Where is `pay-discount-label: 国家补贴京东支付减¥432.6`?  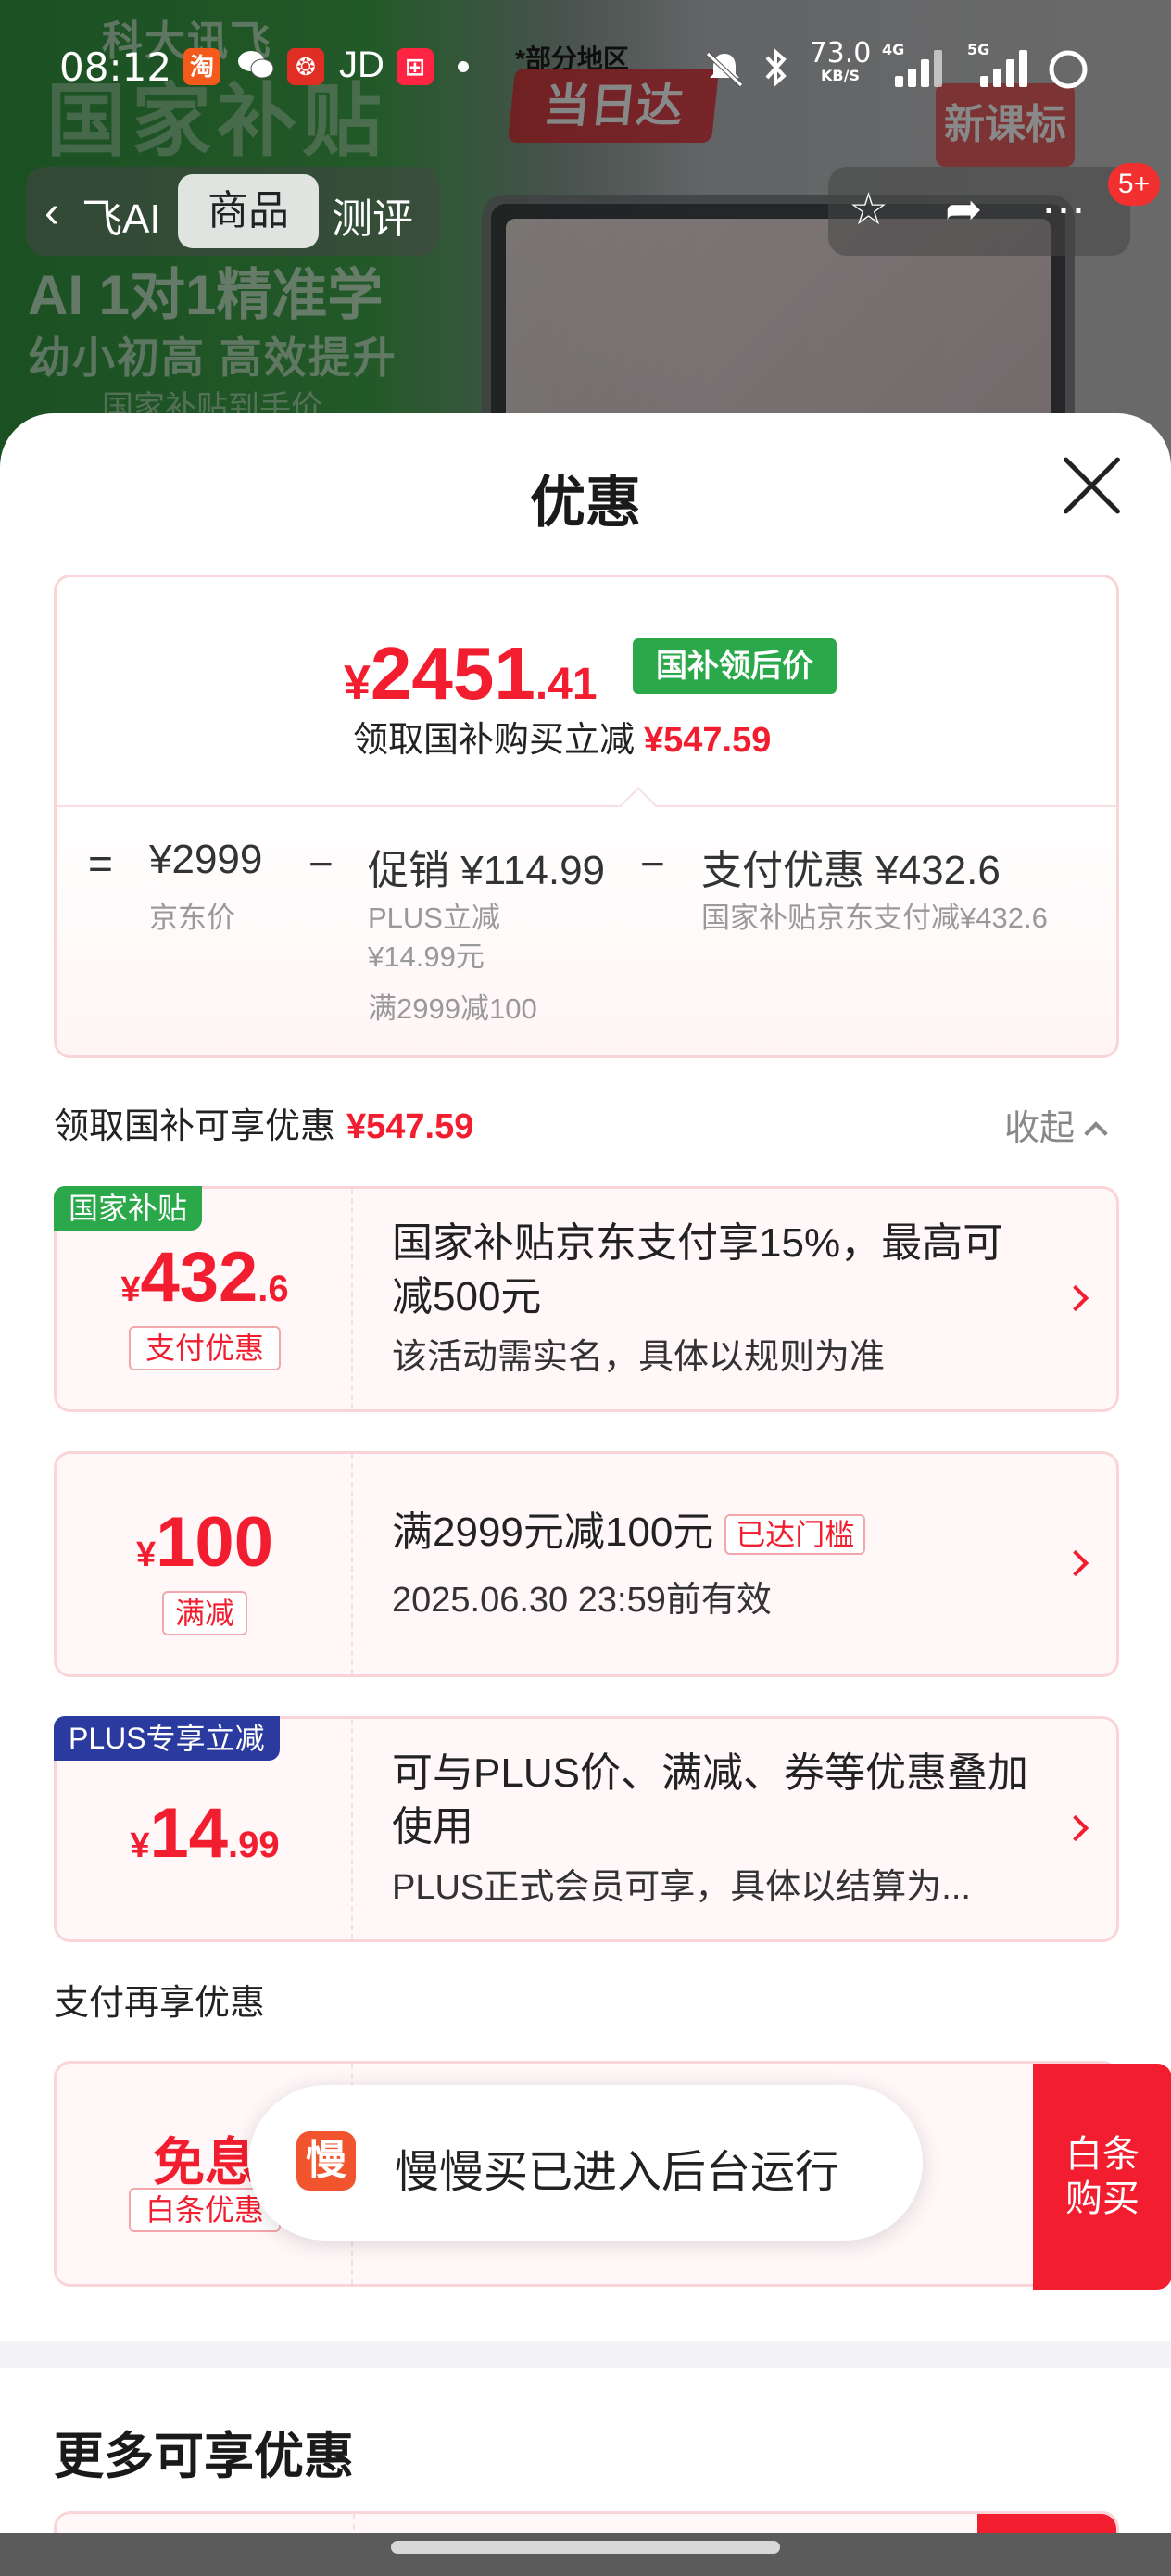 pay-discount-label: 国家补贴京东支付减¥432.6 is located at coordinates (875, 918).